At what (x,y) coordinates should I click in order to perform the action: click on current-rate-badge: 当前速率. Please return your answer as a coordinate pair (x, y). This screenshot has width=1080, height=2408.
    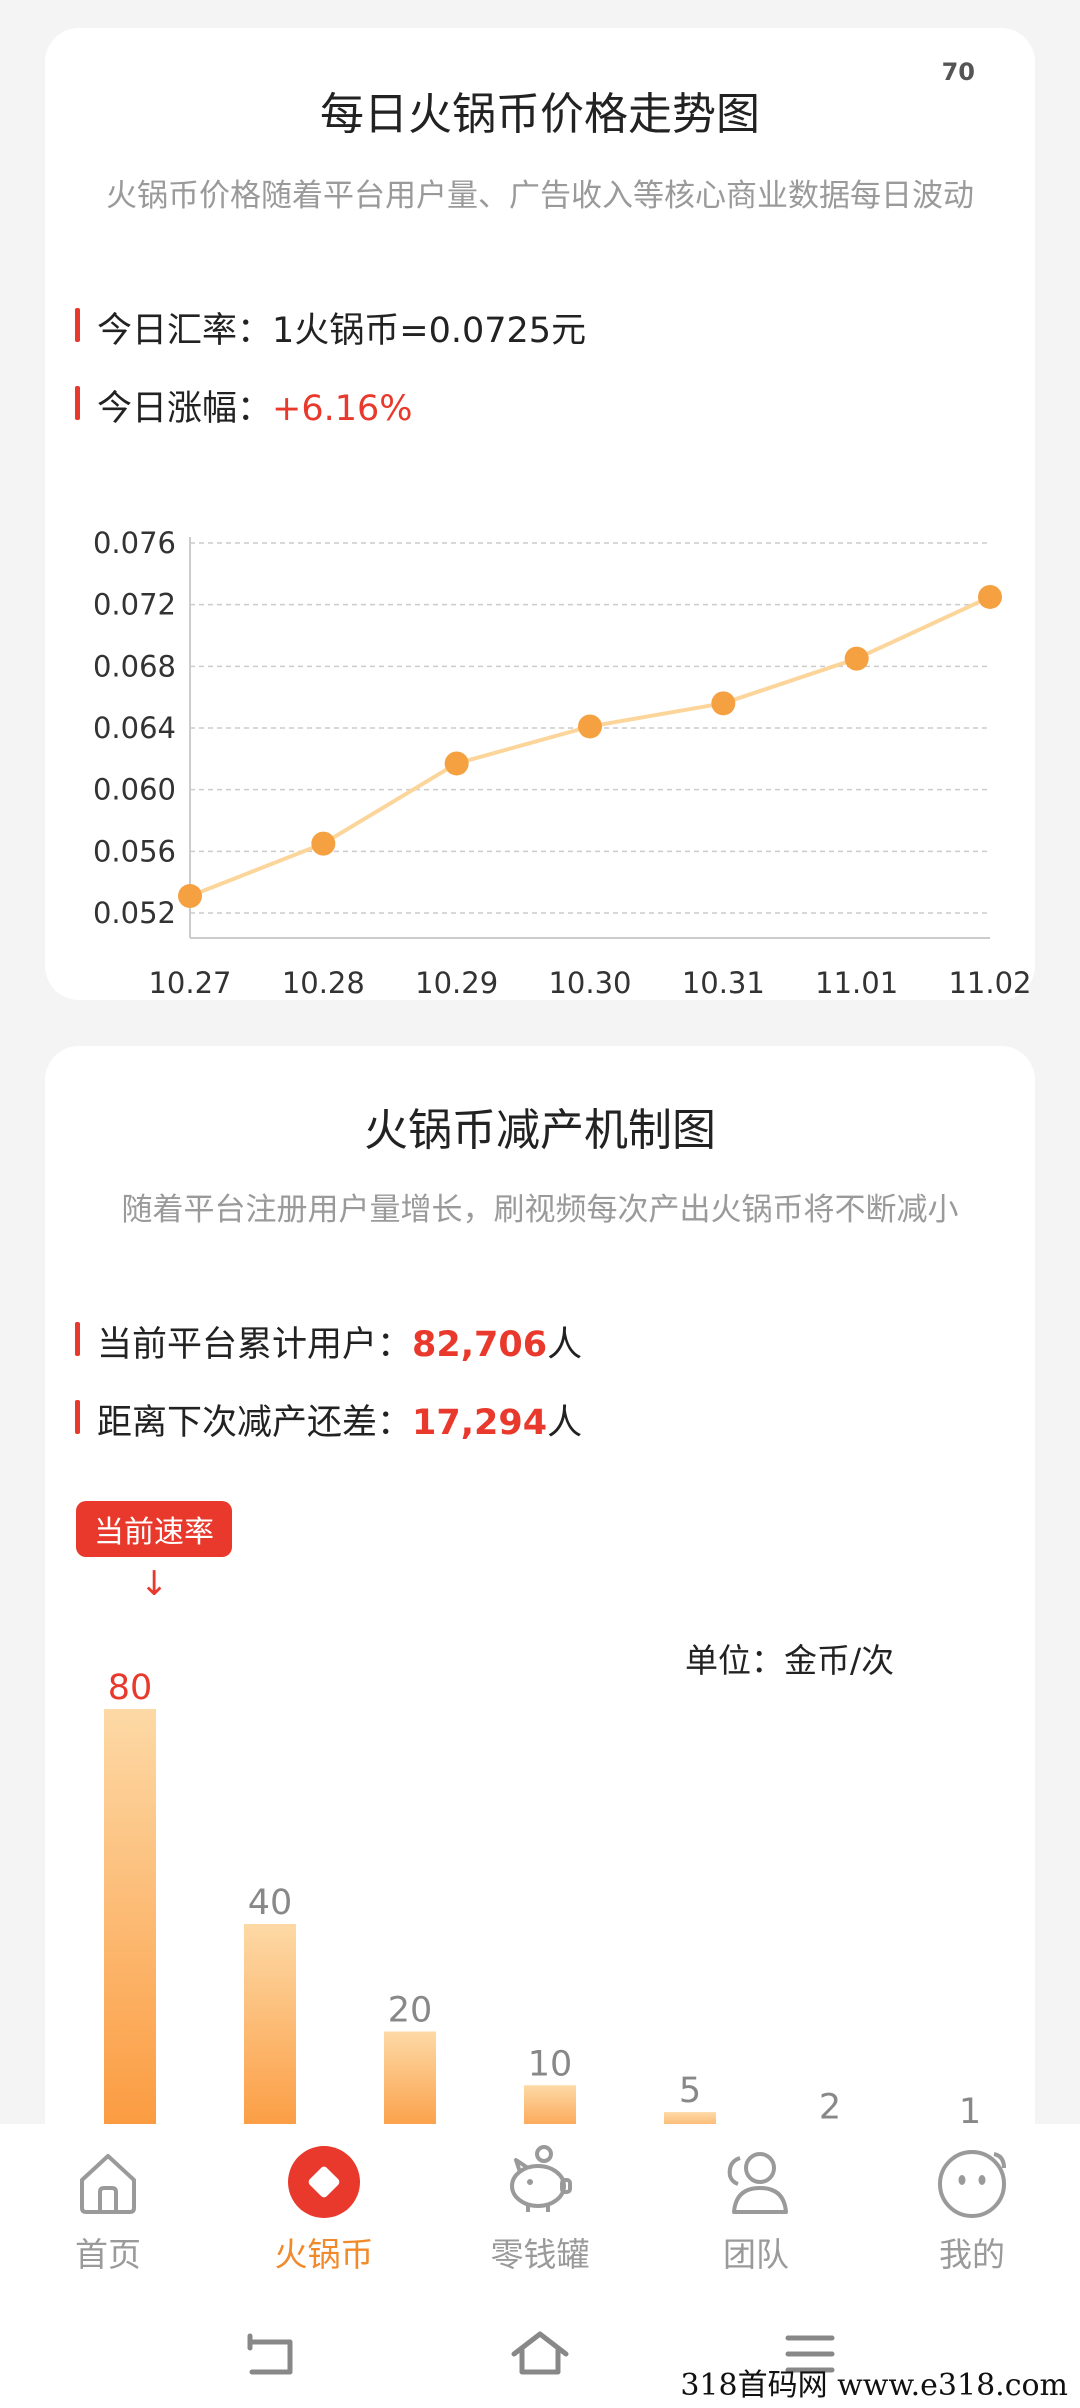
    Looking at the image, I should click on (154, 1529).